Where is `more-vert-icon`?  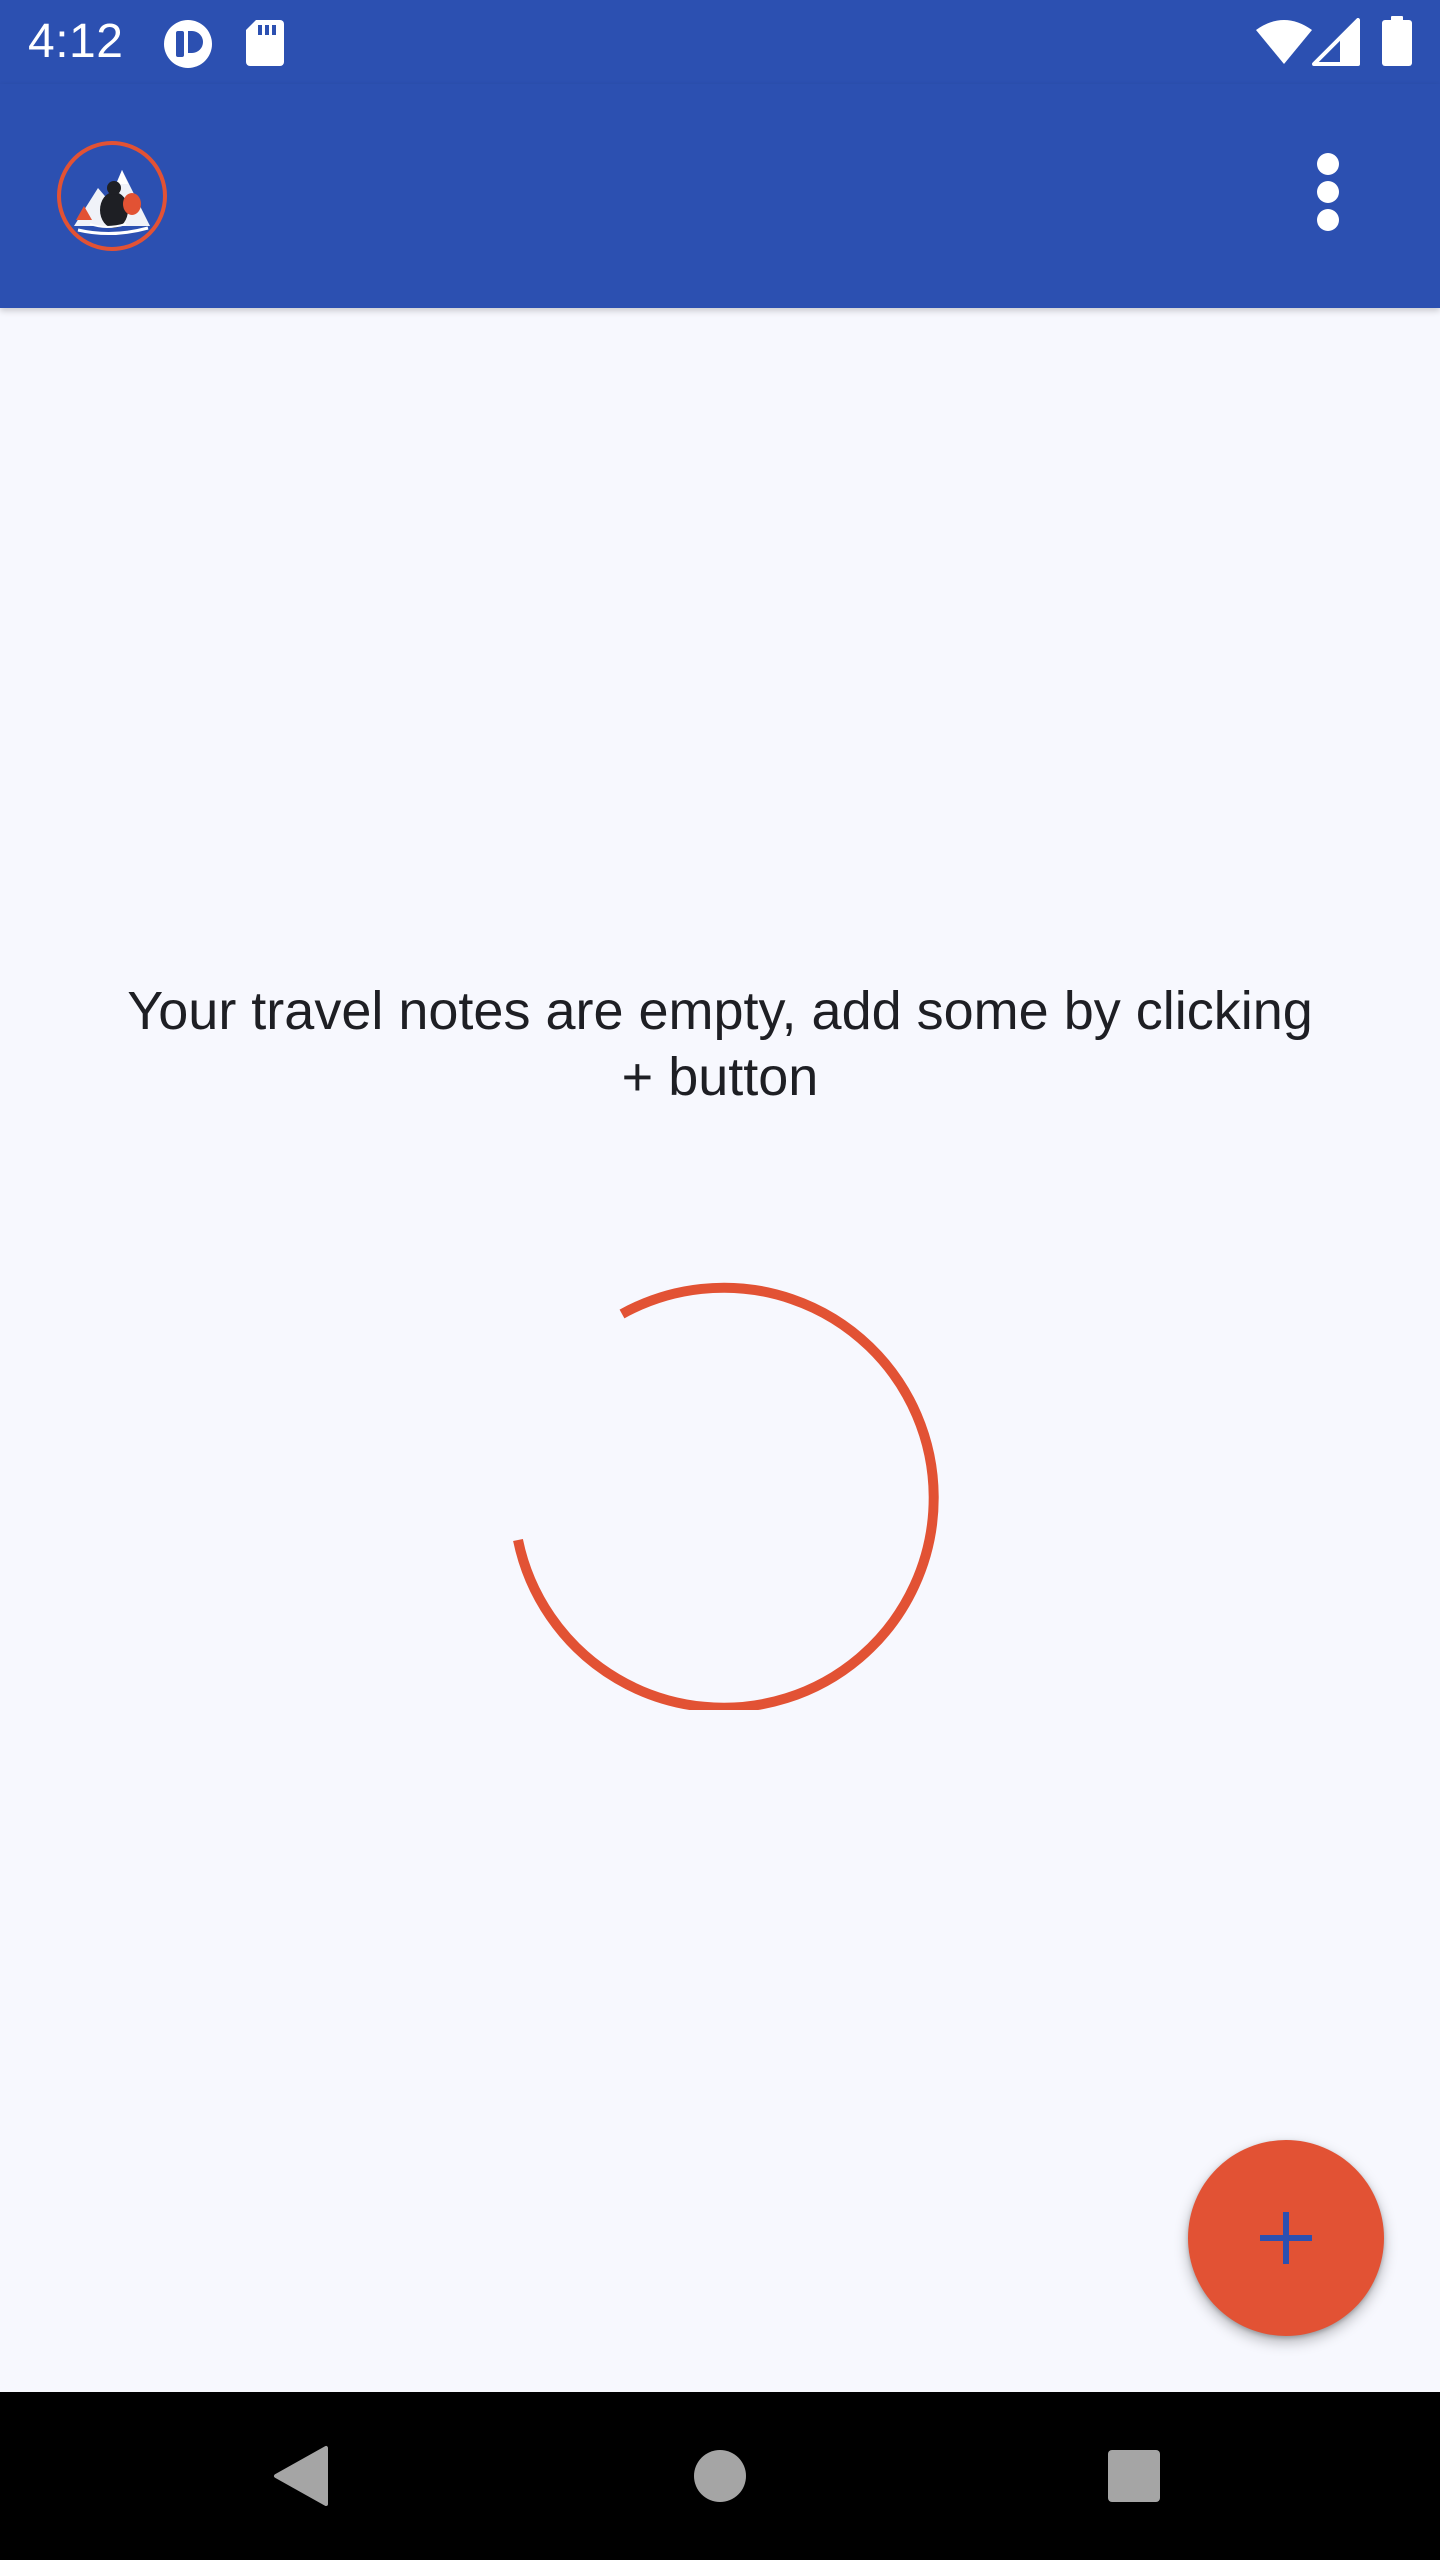
more-vert-icon is located at coordinates (1328, 192).